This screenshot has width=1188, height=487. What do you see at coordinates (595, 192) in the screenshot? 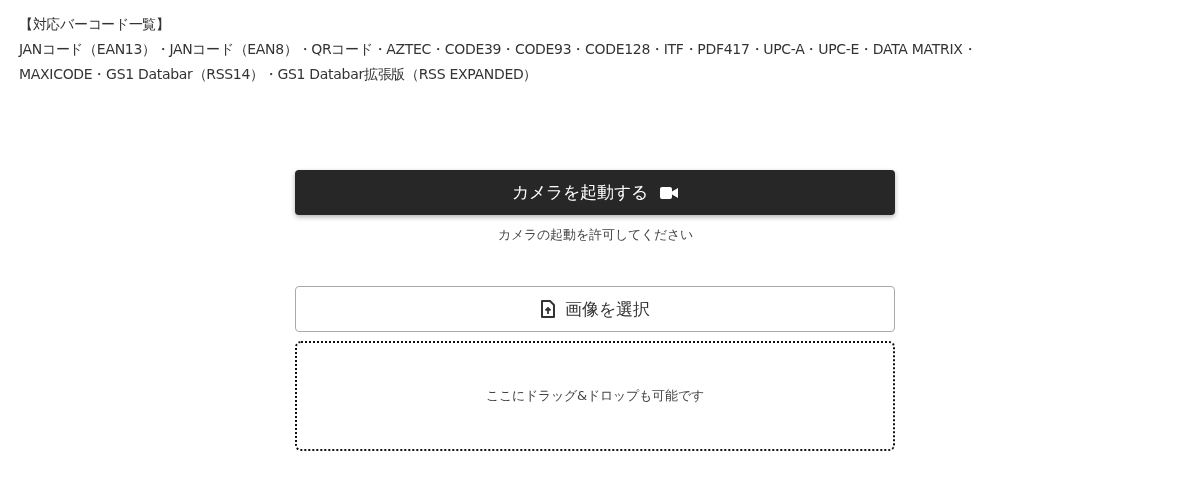
I see `camera-button: カメラを起動する` at bounding box center [595, 192].